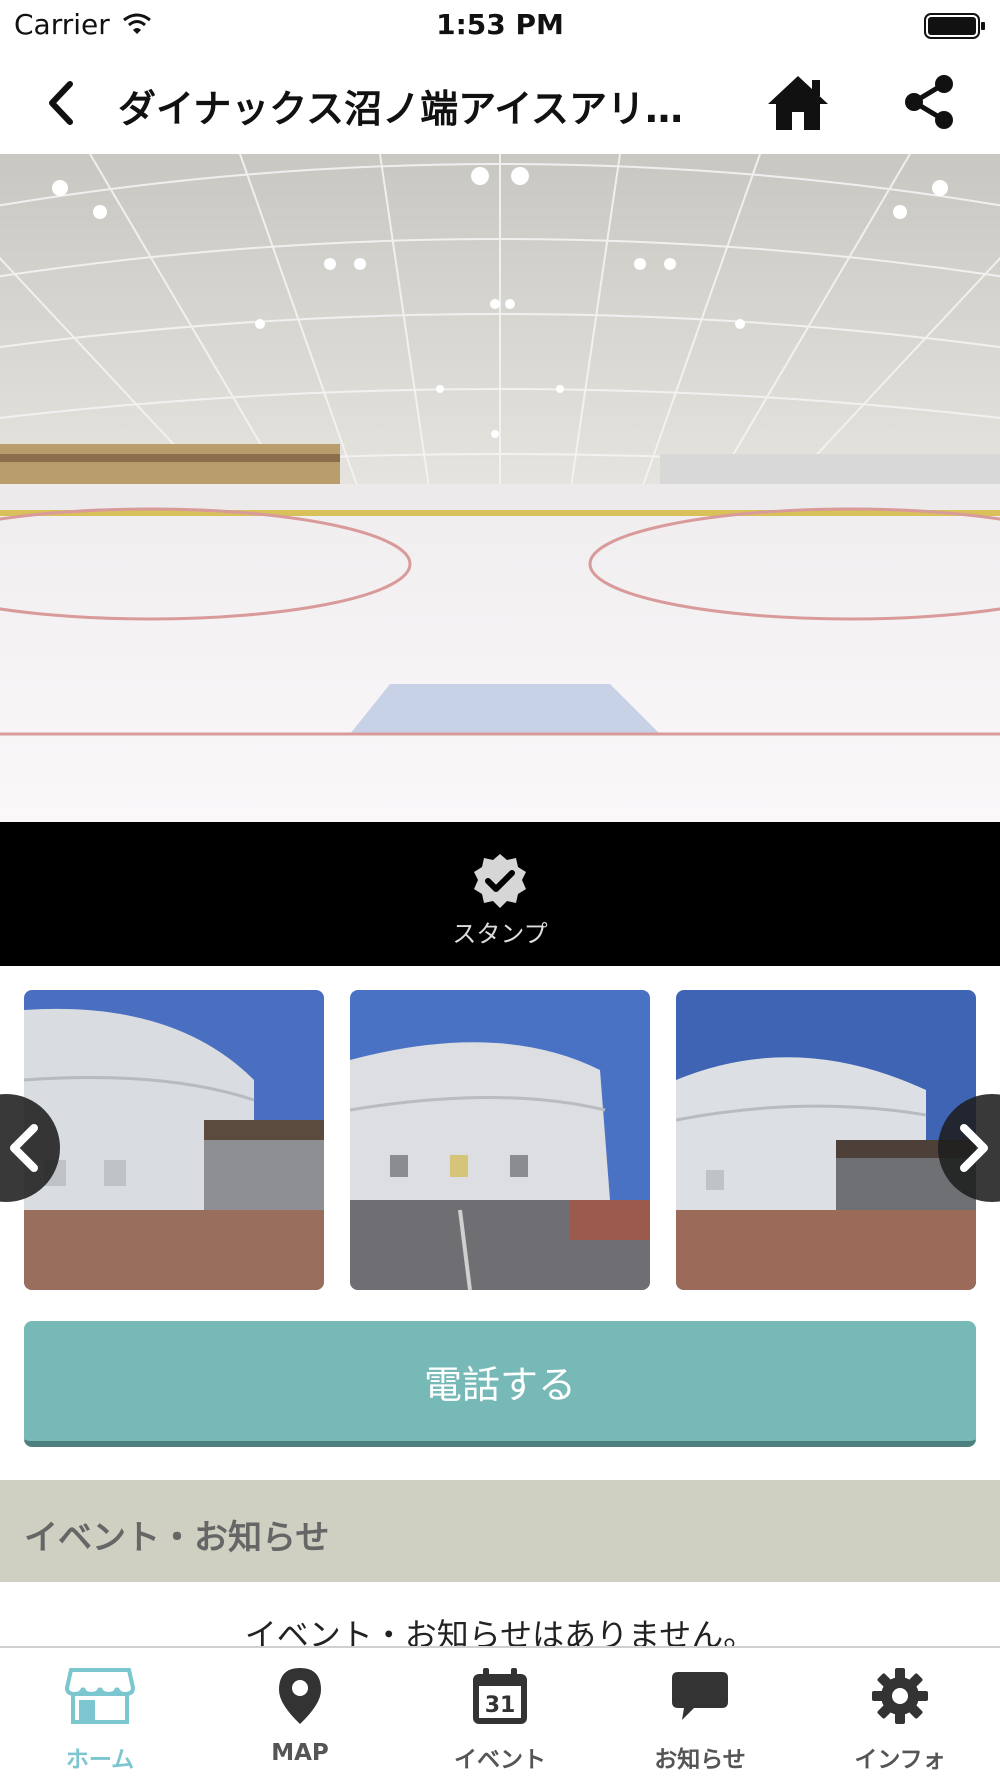  What do you see at coordinates (300, 1696) in the screenshot?
I see `map-pin-icon` at bounding box center [300, 1696].